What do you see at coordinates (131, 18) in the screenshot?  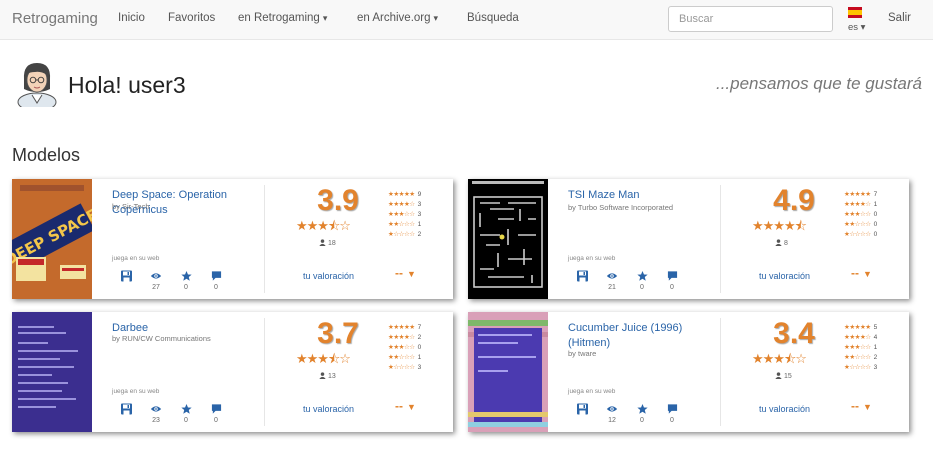 I see `nav-inicio: Inicio` at bounding box center [131, 18].